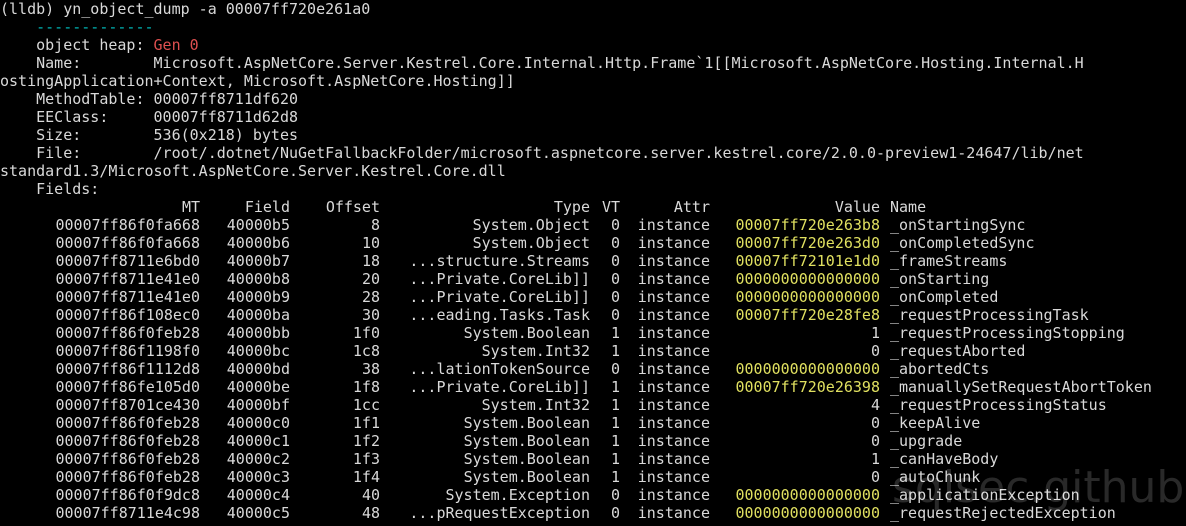  Describe the element at coordinates (366, 459) in the screenshot. I see `field-offset: 1f3` at that location.